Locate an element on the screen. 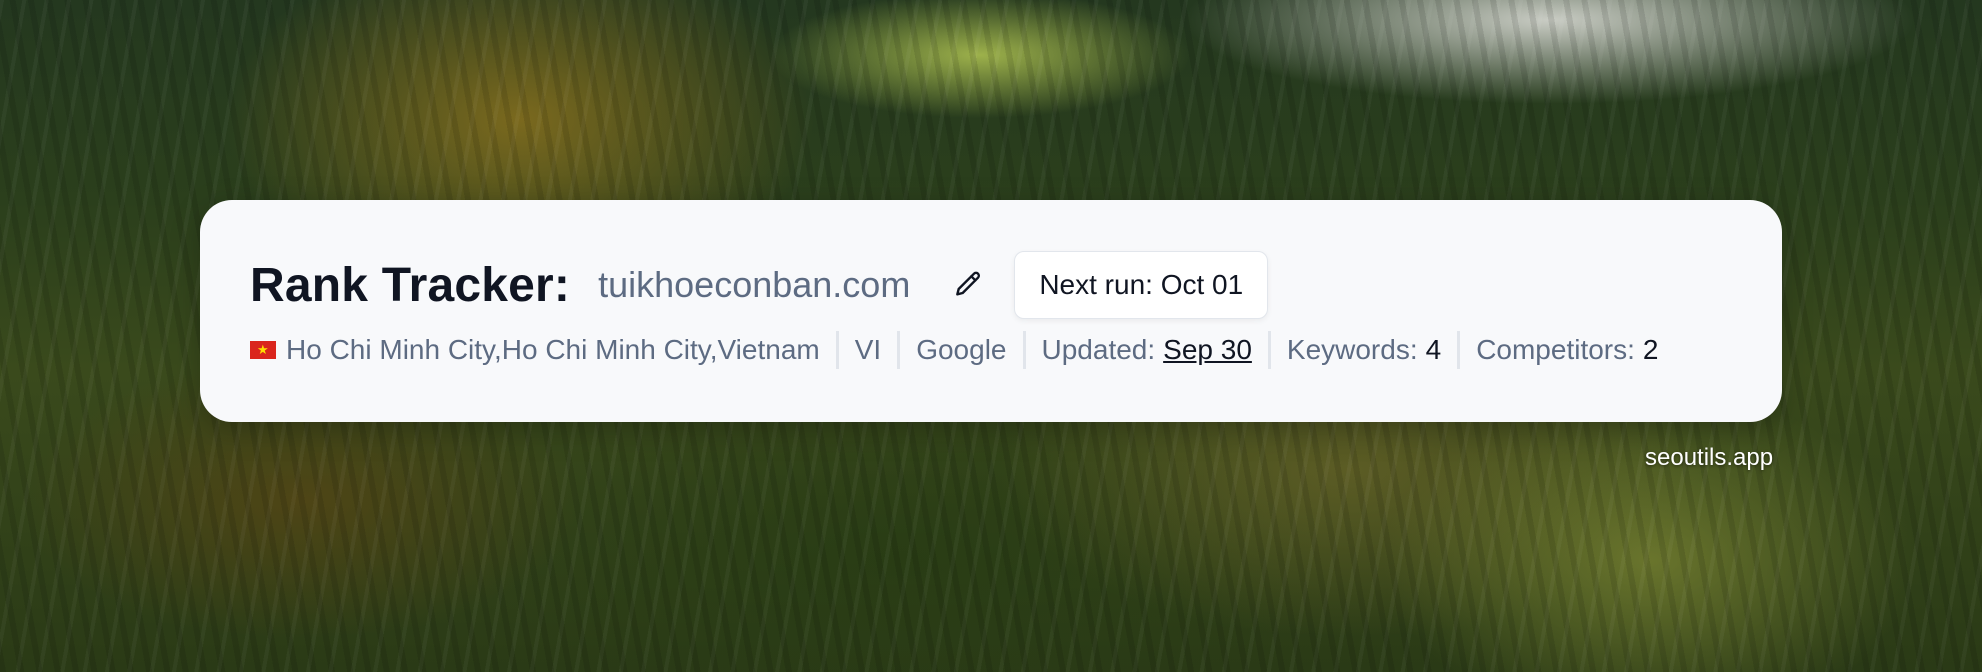 This screenshot has width=1982, height=672. pencil-icon is located at coordinates (968, 283).